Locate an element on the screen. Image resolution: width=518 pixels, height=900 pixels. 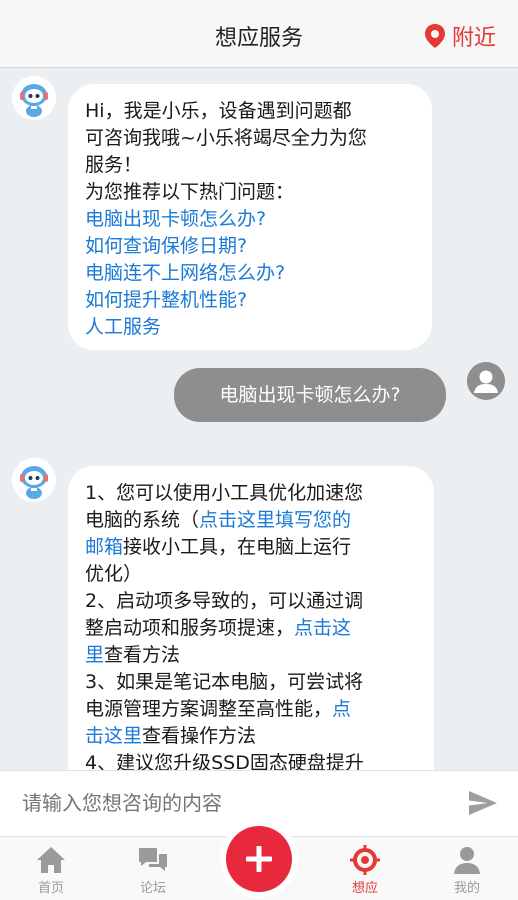
tab-xiangying: 想应 is located at coordinates (365, 870).